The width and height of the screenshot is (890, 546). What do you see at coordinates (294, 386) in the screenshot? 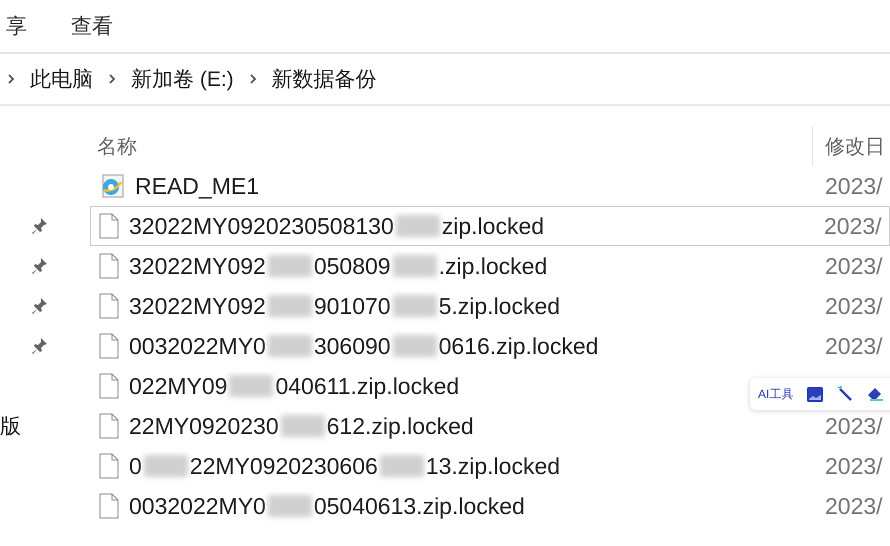
I see `file-name: 022MY09 040611.zip.locked` at bounding box center [294, 386].